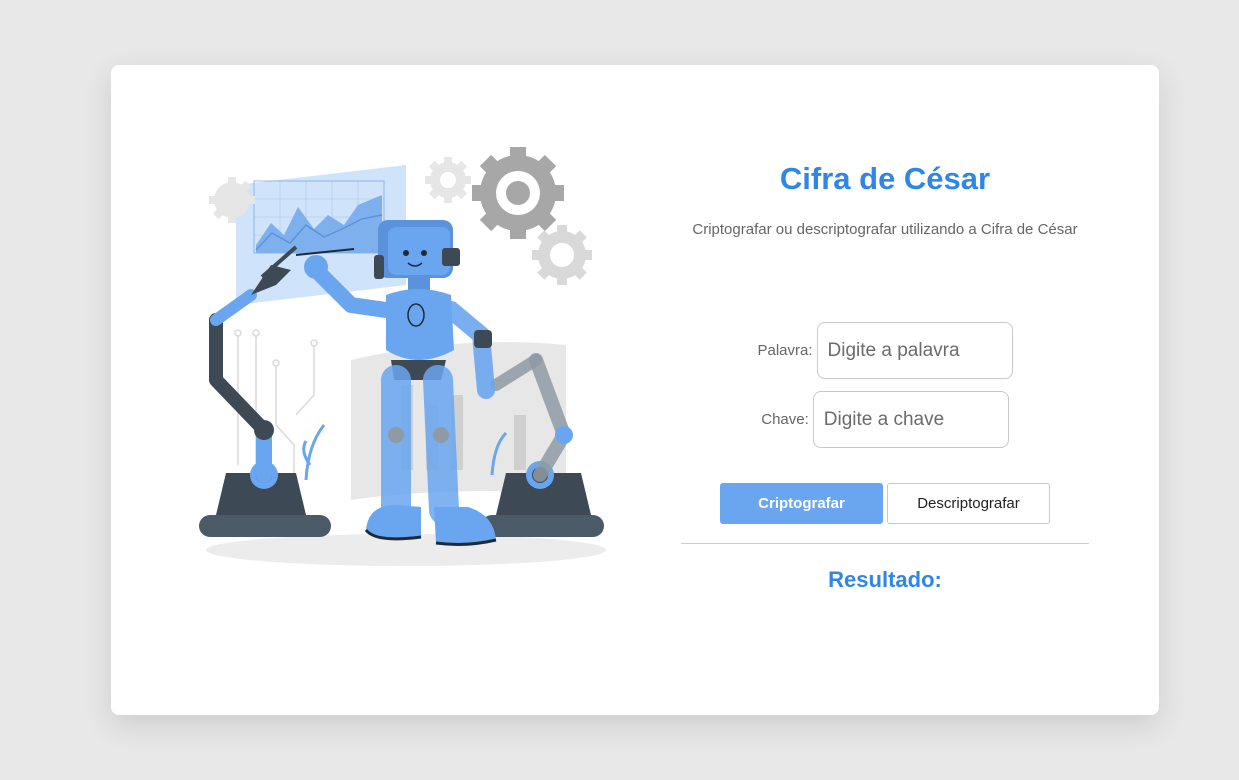 The height and width of the screenshot is (780, 1239). I want to click on decrypt-button: Descriptografar, so click(968, 503).